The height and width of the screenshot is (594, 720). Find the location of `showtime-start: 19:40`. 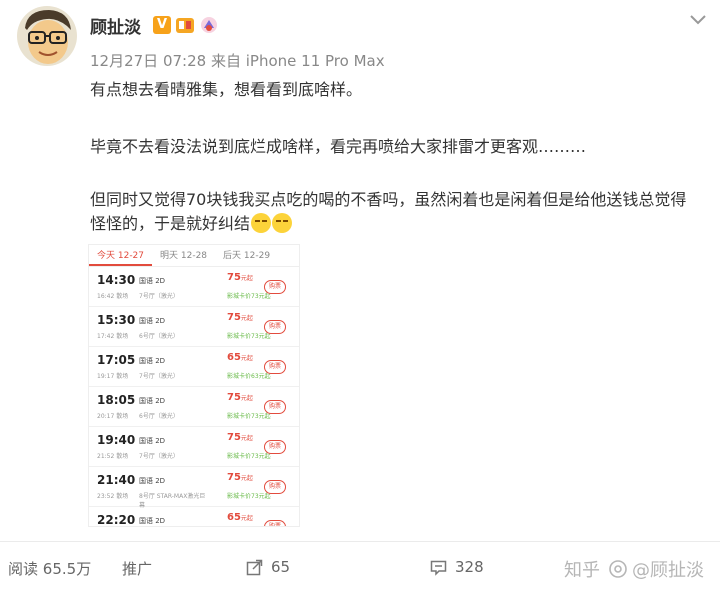

showtime-start: 19:40 is located at coordinates (116, 440).